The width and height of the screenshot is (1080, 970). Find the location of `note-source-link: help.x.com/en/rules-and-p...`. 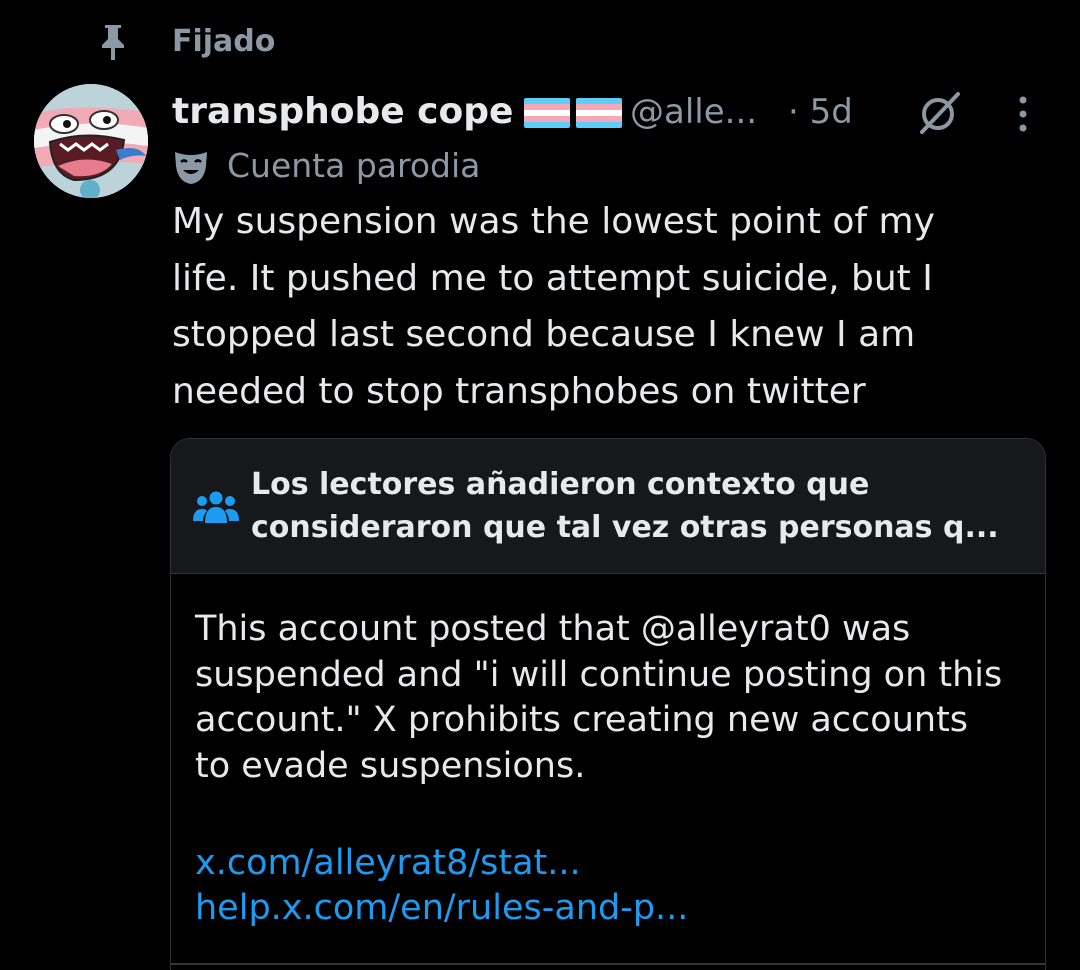

note-source-link: help.x.com/en/rules-and-p... is located at coordinates (615, 908).